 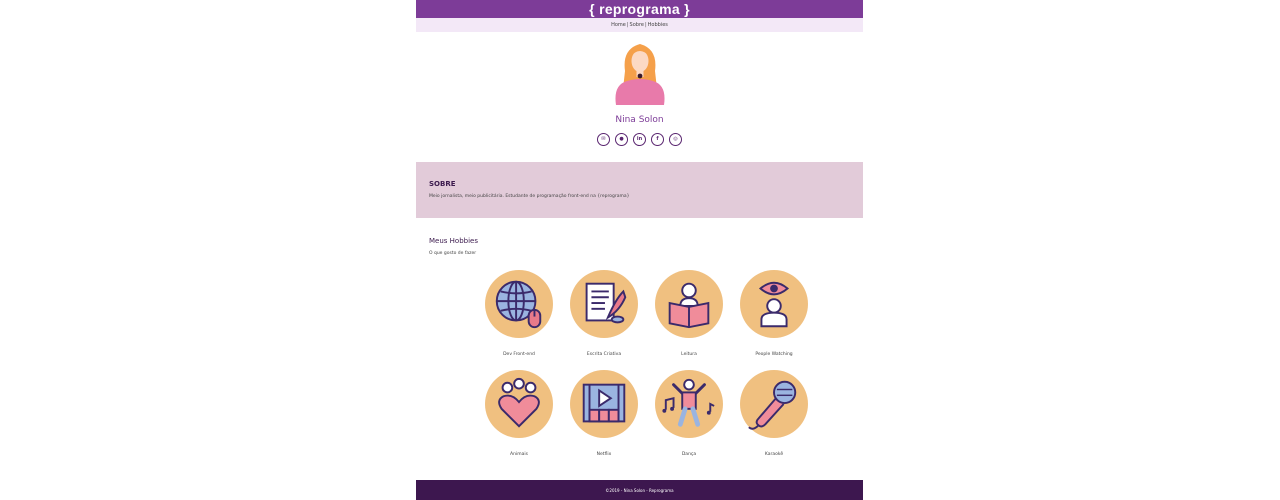 What do you see at coordinates (604, 354) in the screenshot?
I see `hobby-label: Escrita Criativa` at bounding box center [604, 354].